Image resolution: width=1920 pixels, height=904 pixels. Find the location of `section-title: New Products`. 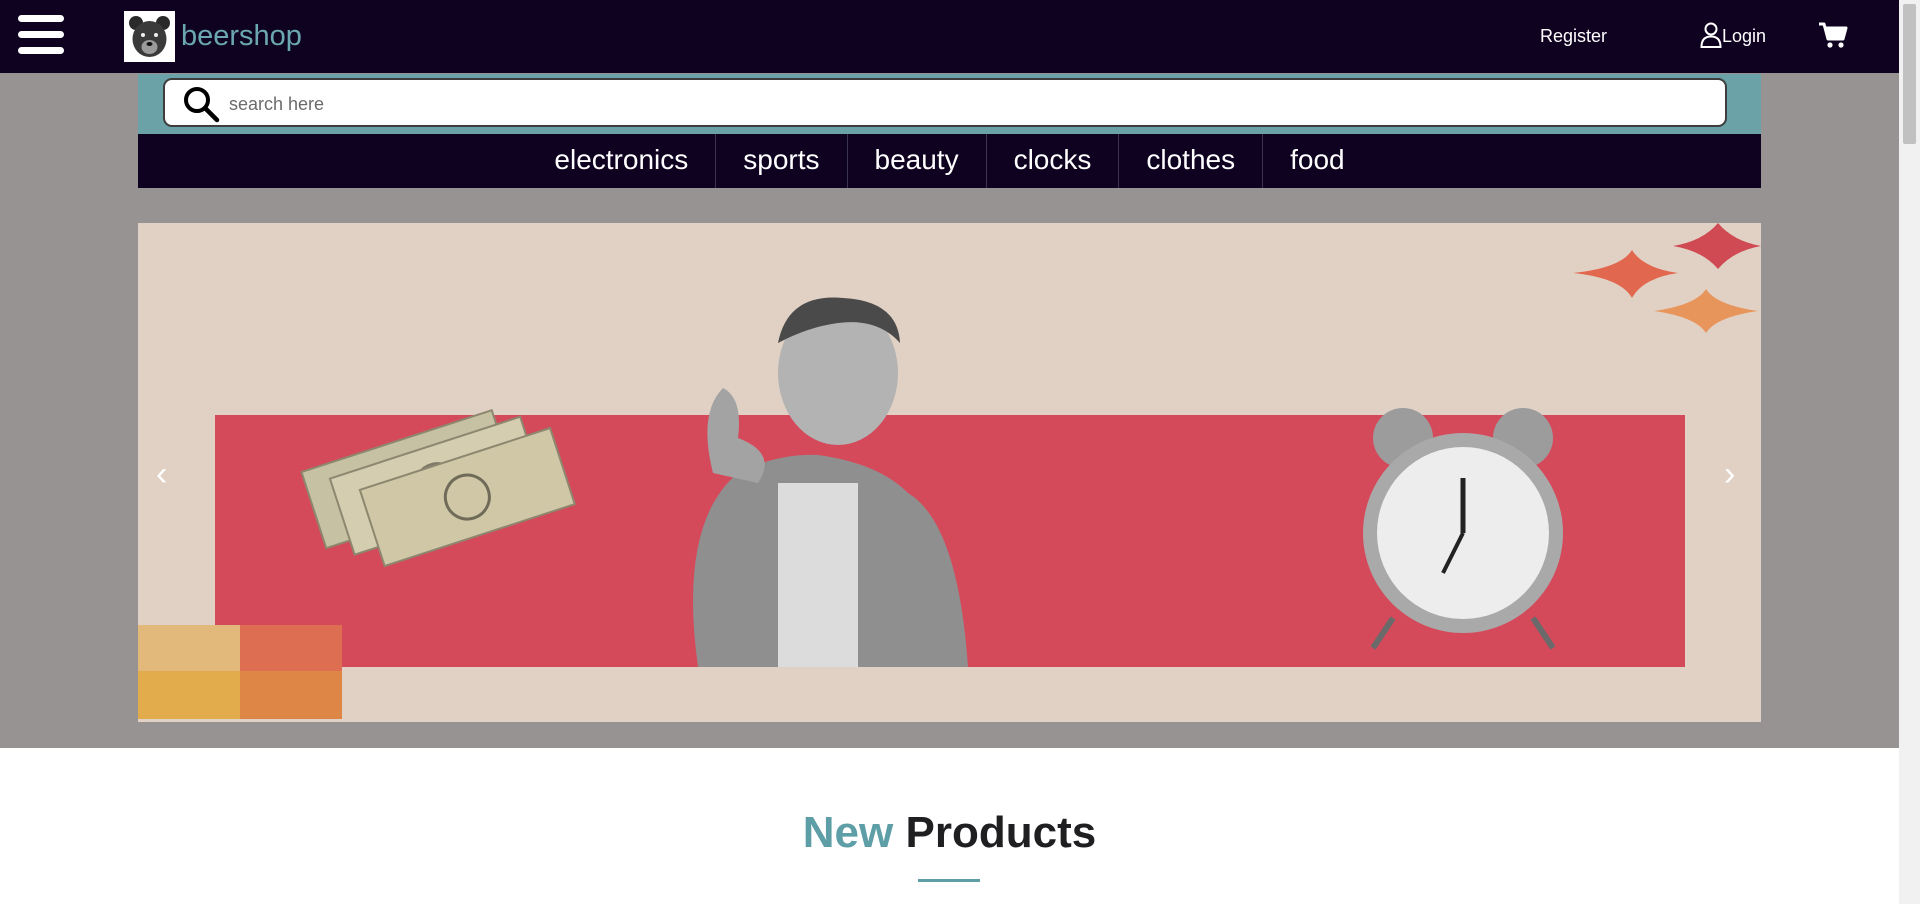

section-title: New Products is located at coordinates (949, 833).